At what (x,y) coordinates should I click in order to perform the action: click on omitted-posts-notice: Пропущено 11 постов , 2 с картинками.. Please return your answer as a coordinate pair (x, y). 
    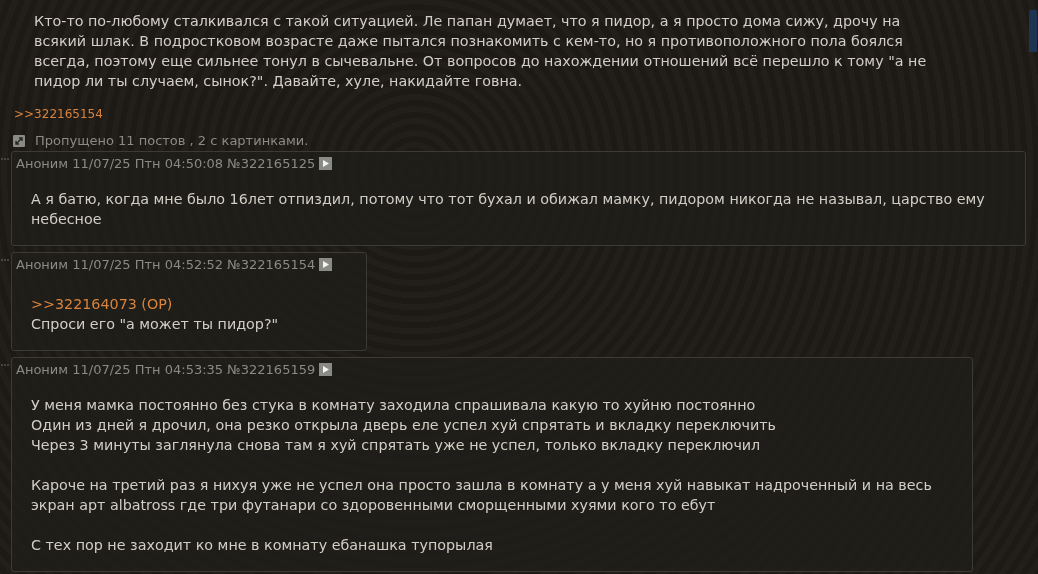
    Looking at the image, I should click on (172, 140).